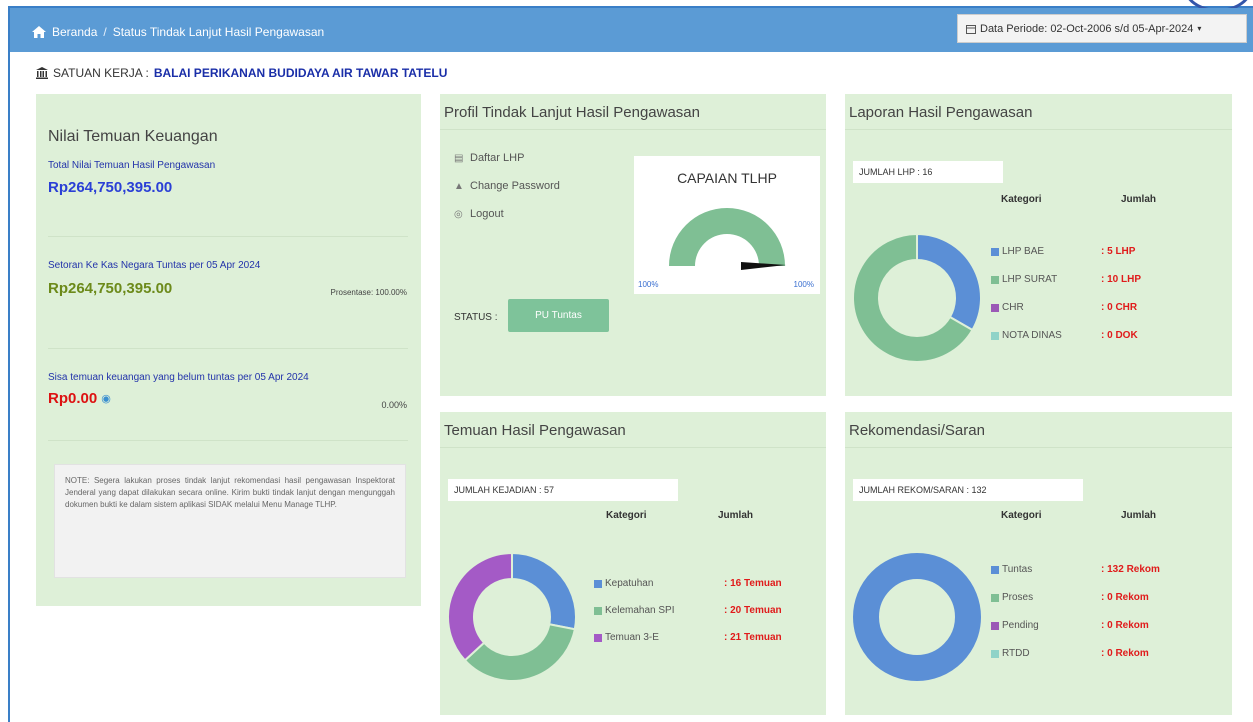 This screenshot has height=722, width=1253. What do you see at coordinates (132, 165) in the screenshot?
I see `total-temuan-label: Total Nilai Temuan Hasil Pengawasan` at bounding box center [132, 165].